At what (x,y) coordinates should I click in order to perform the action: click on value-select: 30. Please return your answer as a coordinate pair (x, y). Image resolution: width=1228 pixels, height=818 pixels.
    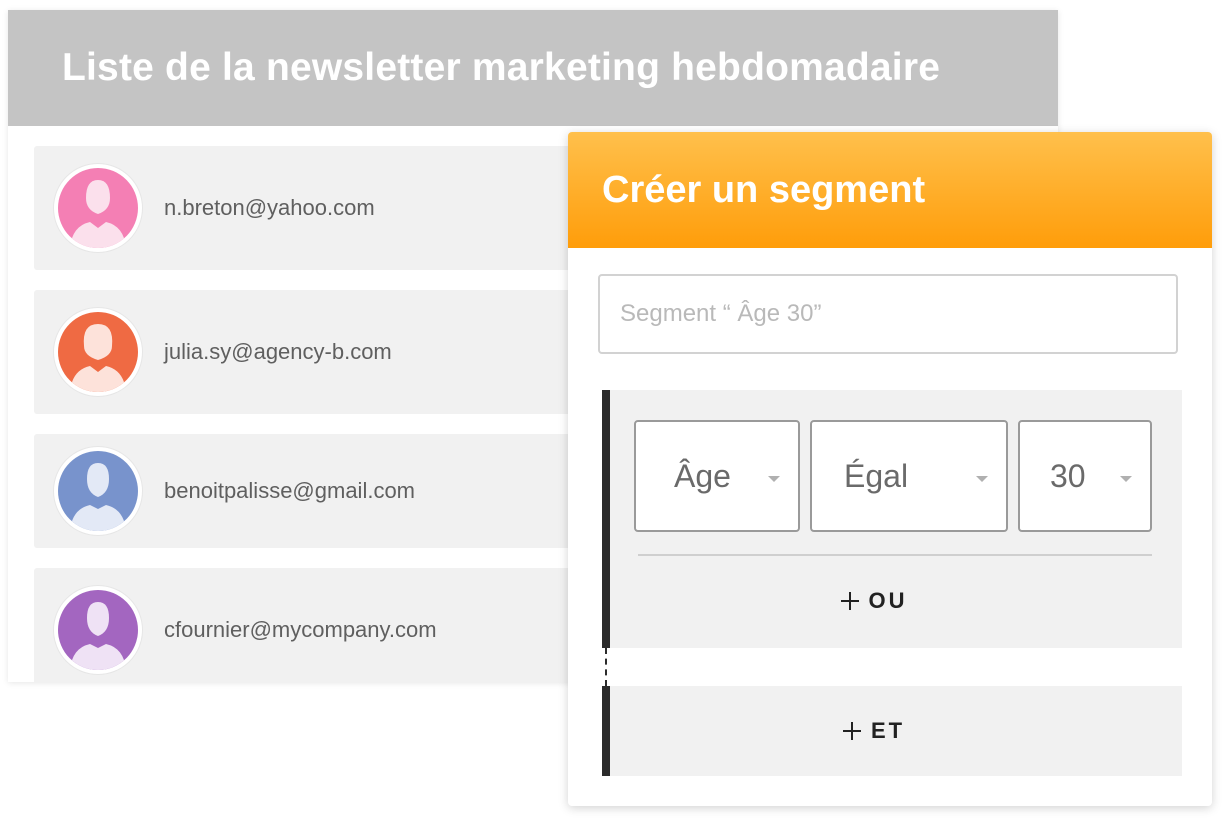
    Looking at the image, I should click on (1085, 476).